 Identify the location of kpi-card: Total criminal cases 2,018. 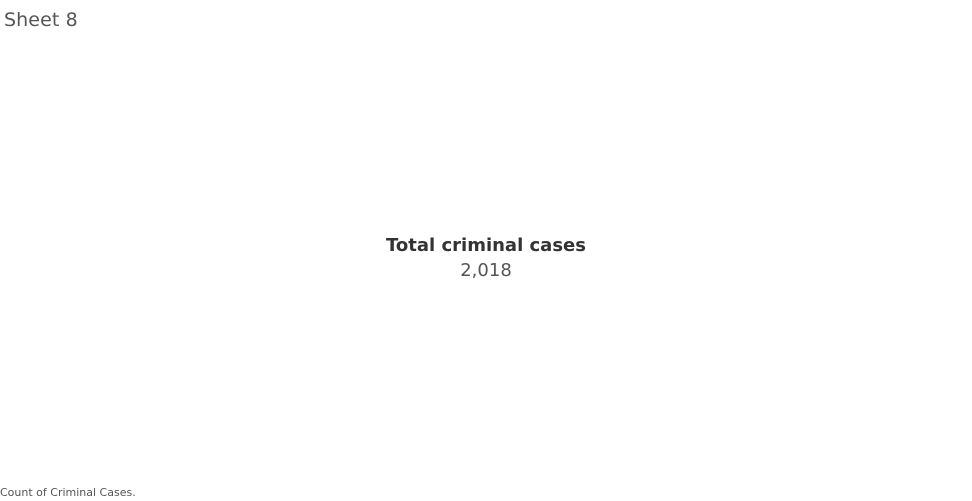
(486, 259).